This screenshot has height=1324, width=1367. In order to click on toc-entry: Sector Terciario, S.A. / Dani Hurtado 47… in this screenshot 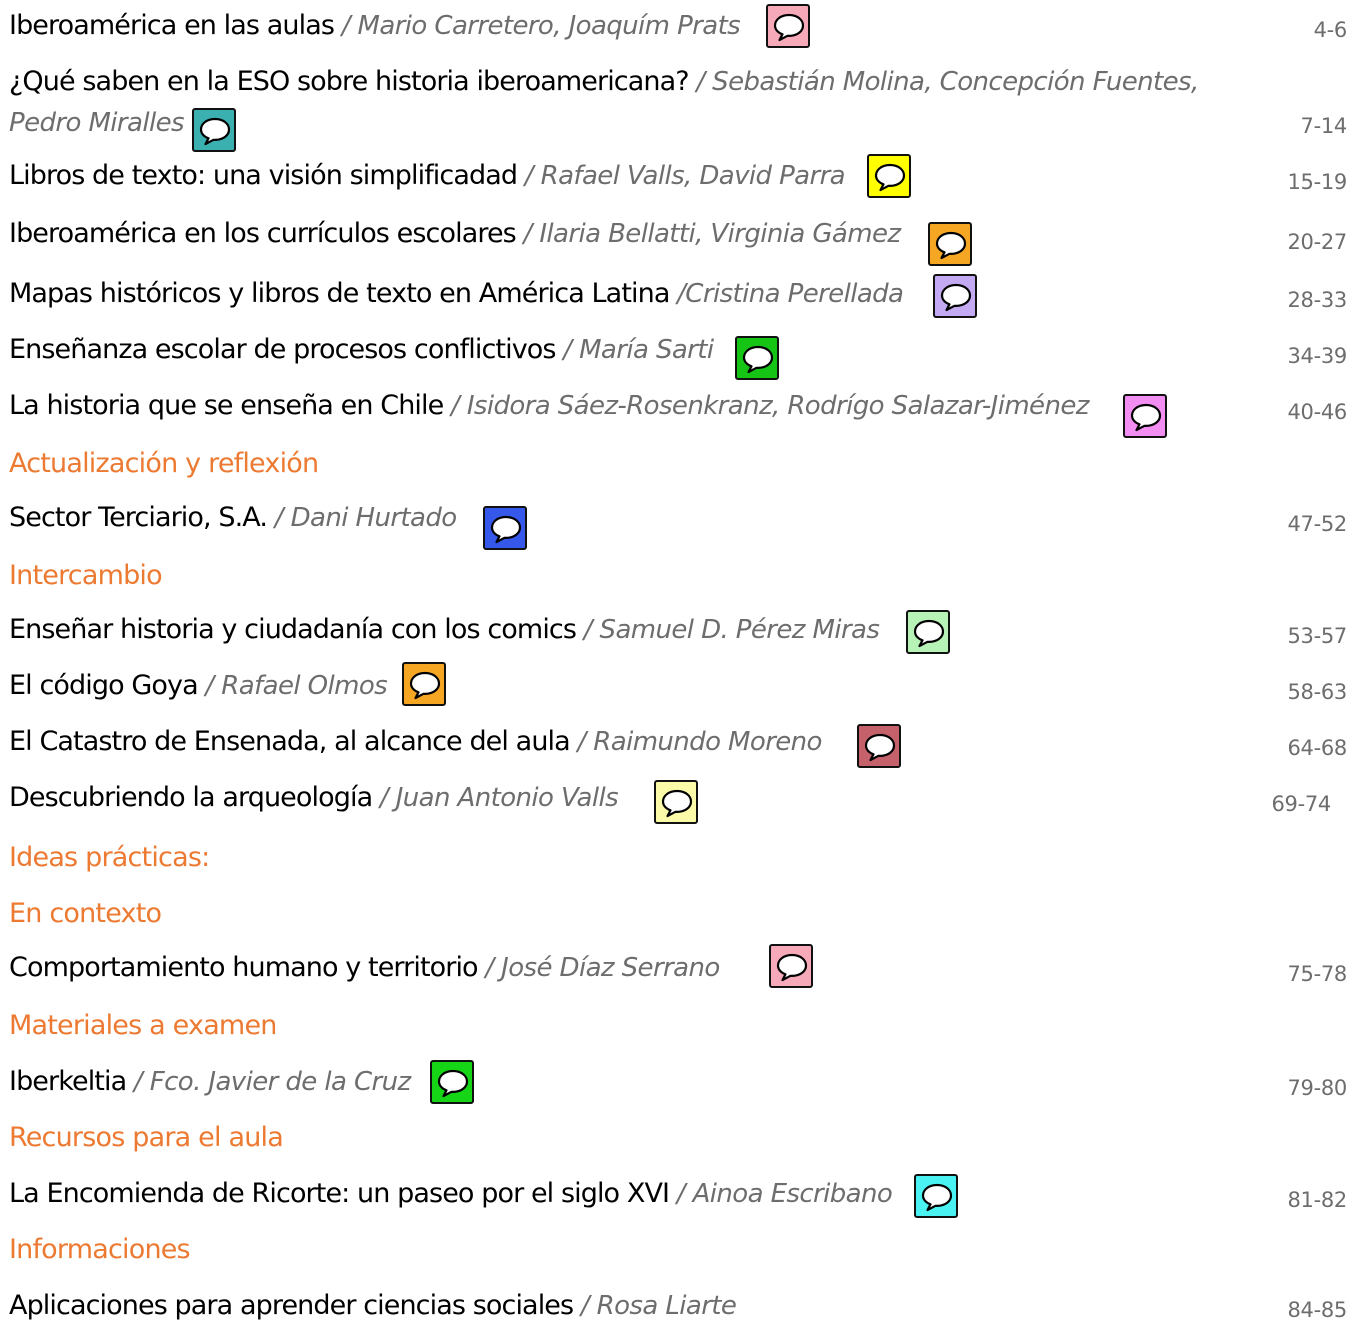, I will do `click(688, 526)`.